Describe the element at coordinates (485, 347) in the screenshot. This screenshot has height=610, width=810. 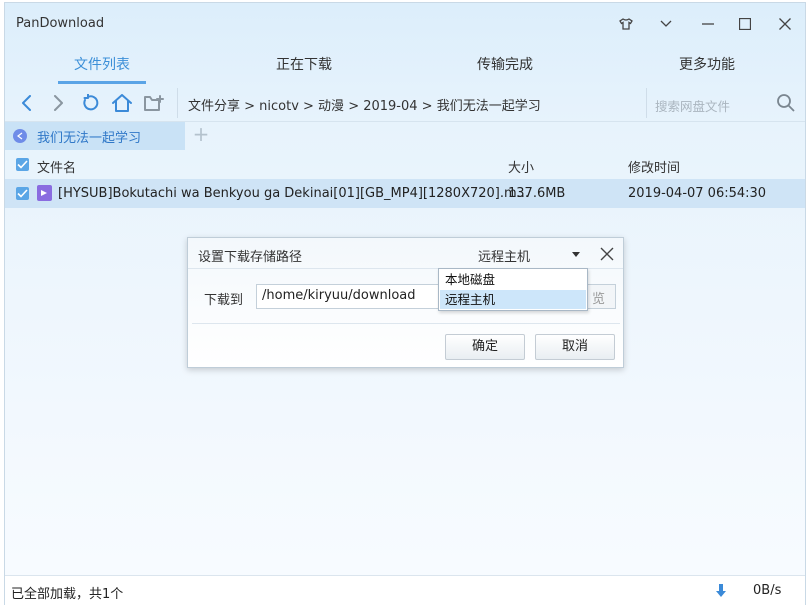
I see `ok-button: 确定` at that location.